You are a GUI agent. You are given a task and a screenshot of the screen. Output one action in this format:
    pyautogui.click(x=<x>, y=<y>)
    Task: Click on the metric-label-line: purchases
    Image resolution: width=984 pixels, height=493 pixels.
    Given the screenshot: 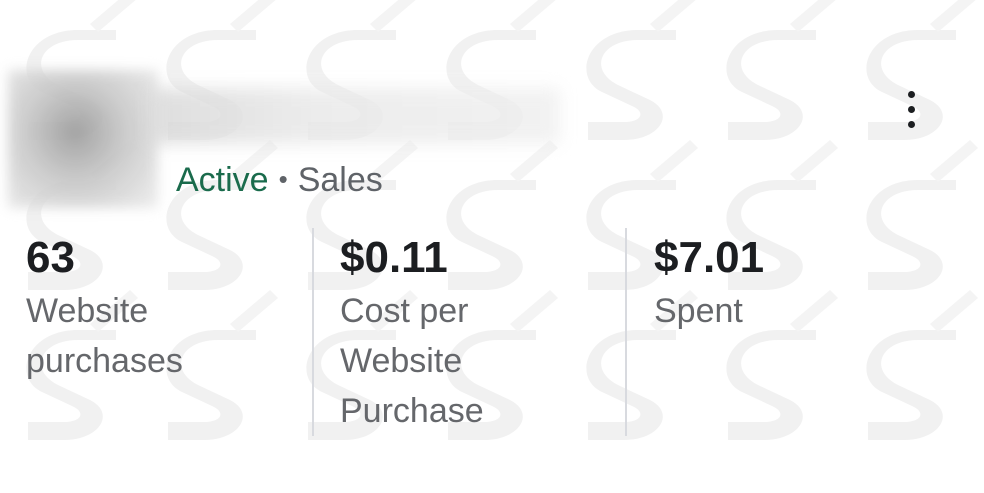 What is the action you would take?
    pyautogui.click(x=104, y=361)
    